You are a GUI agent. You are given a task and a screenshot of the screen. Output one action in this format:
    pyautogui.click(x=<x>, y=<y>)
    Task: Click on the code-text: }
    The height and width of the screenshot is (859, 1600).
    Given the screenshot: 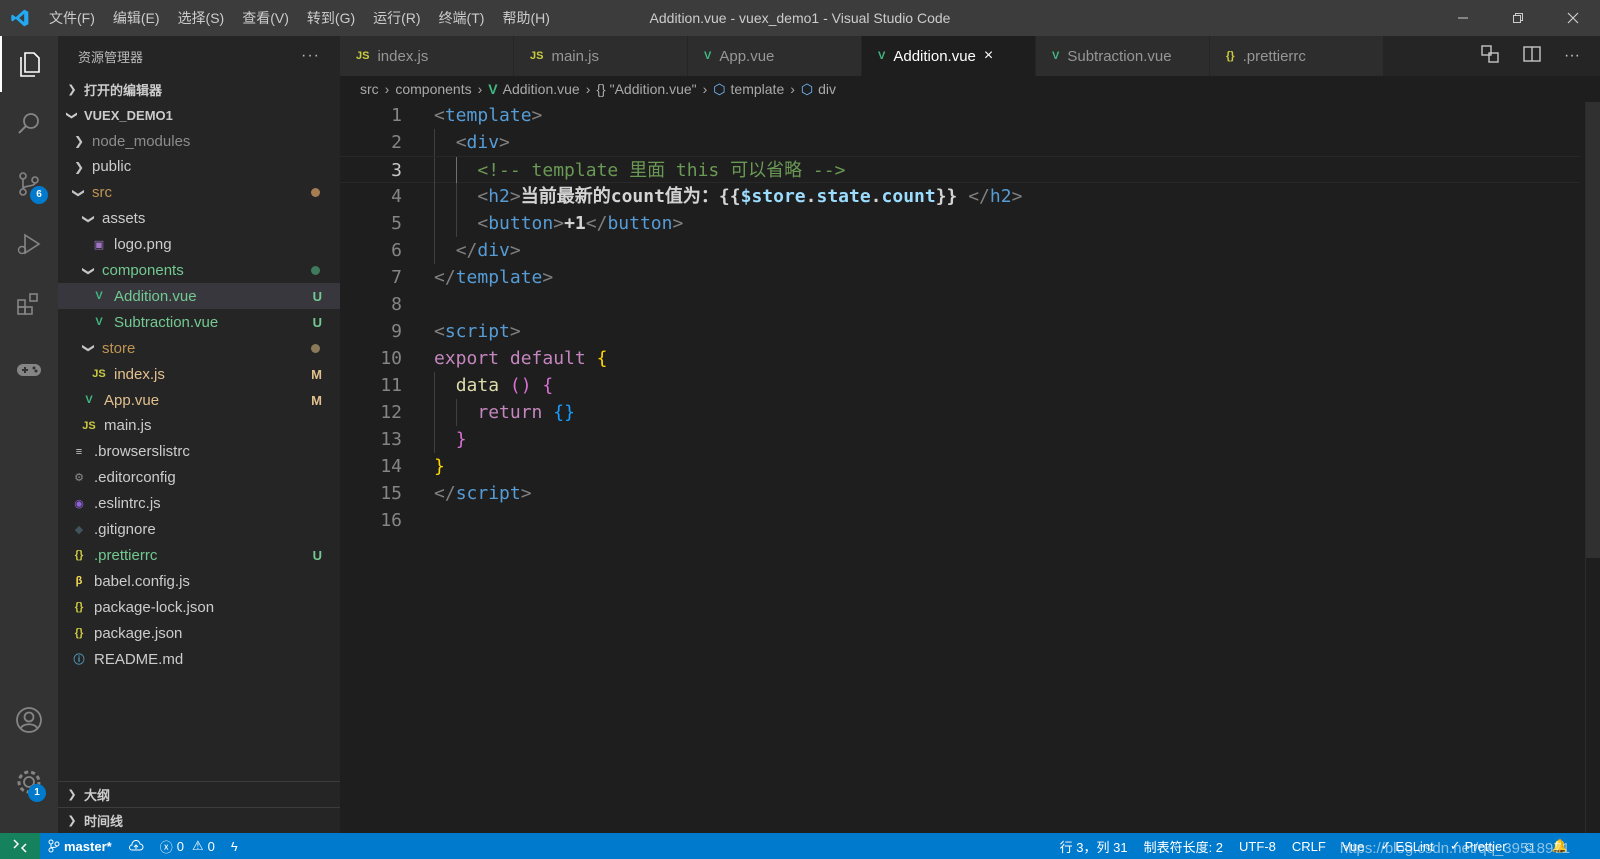 What is the action you would take?
    pyautogui.click(x=439, y=466)
    